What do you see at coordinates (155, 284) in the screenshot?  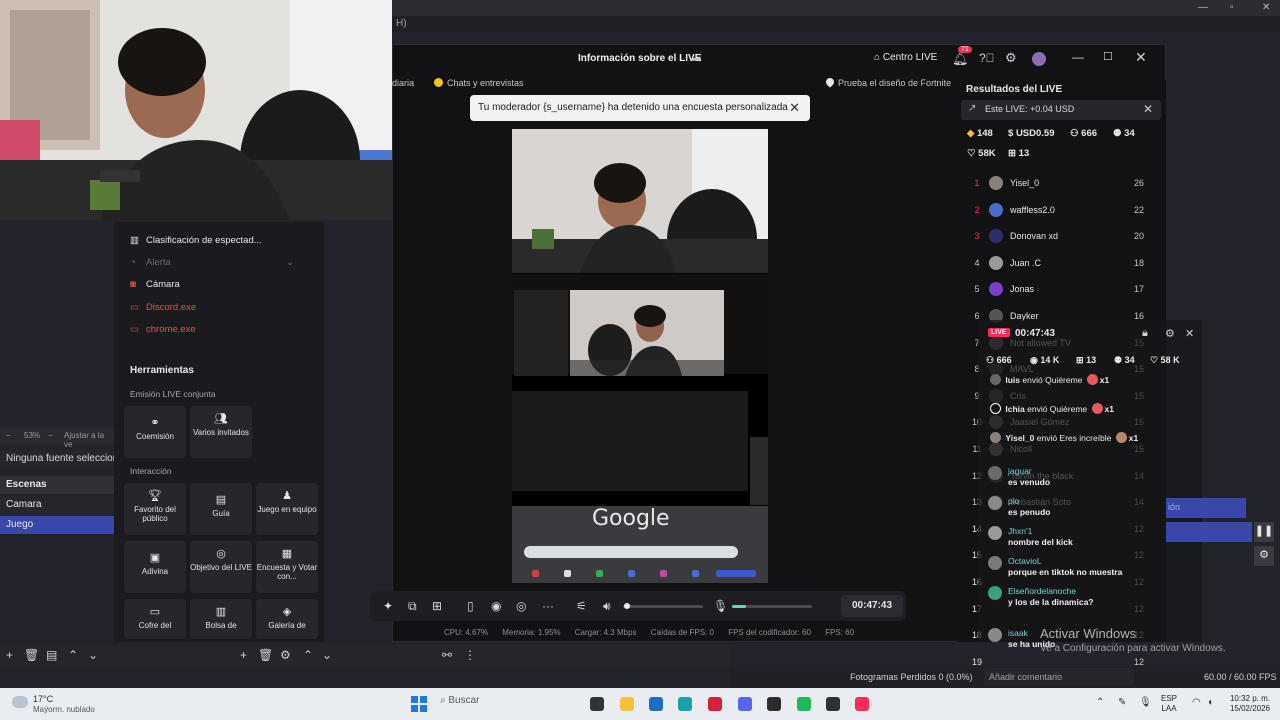 I see `source-item-camara: ◙ Cámara` at bounding box center [155, 284].